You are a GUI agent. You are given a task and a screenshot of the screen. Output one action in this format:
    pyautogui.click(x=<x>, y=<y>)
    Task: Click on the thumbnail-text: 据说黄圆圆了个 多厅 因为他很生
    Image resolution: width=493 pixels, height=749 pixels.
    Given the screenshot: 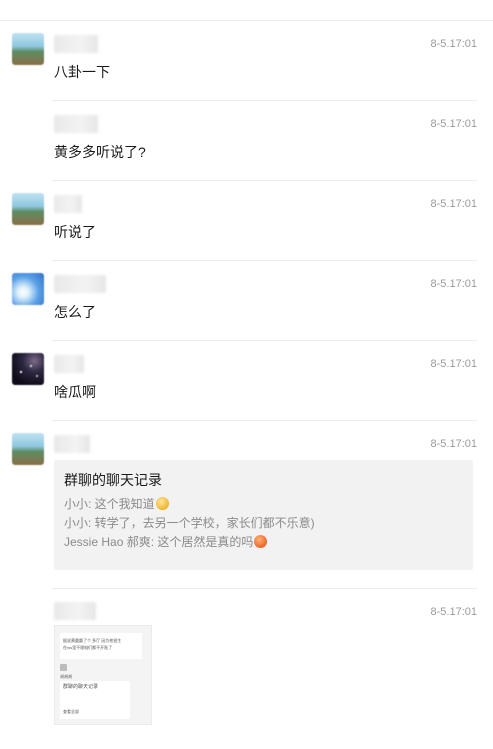 What is the action you would take?
    pyautogui.click(x=92, y=640)
    